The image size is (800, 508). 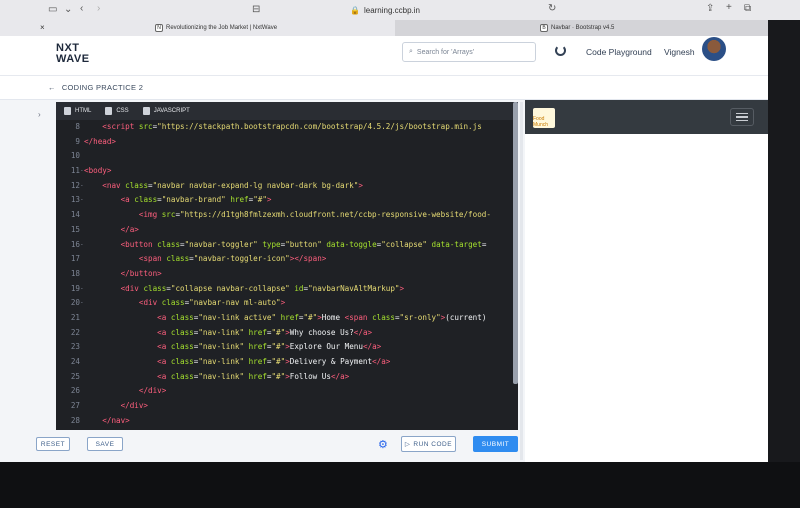 I want to click on code-line: 27 </div>, so click(x=284, y=406).